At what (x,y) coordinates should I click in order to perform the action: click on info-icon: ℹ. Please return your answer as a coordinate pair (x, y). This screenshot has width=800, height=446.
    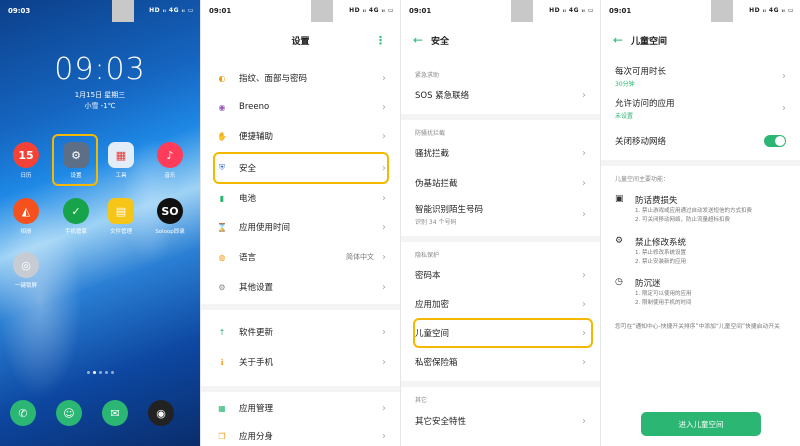
    Looking at the image, I should click on (222, 362).